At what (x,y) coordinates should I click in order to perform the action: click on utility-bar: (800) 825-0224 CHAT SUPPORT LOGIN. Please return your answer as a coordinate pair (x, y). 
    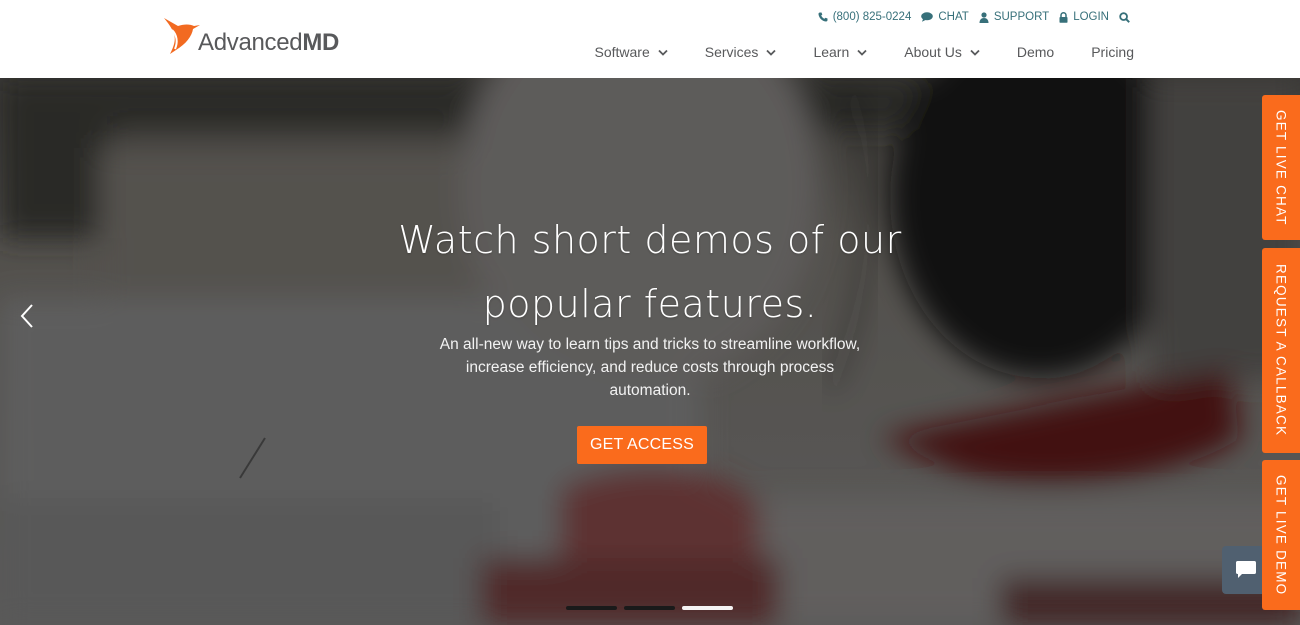
    Looking at the image, I should click on (974, 17).